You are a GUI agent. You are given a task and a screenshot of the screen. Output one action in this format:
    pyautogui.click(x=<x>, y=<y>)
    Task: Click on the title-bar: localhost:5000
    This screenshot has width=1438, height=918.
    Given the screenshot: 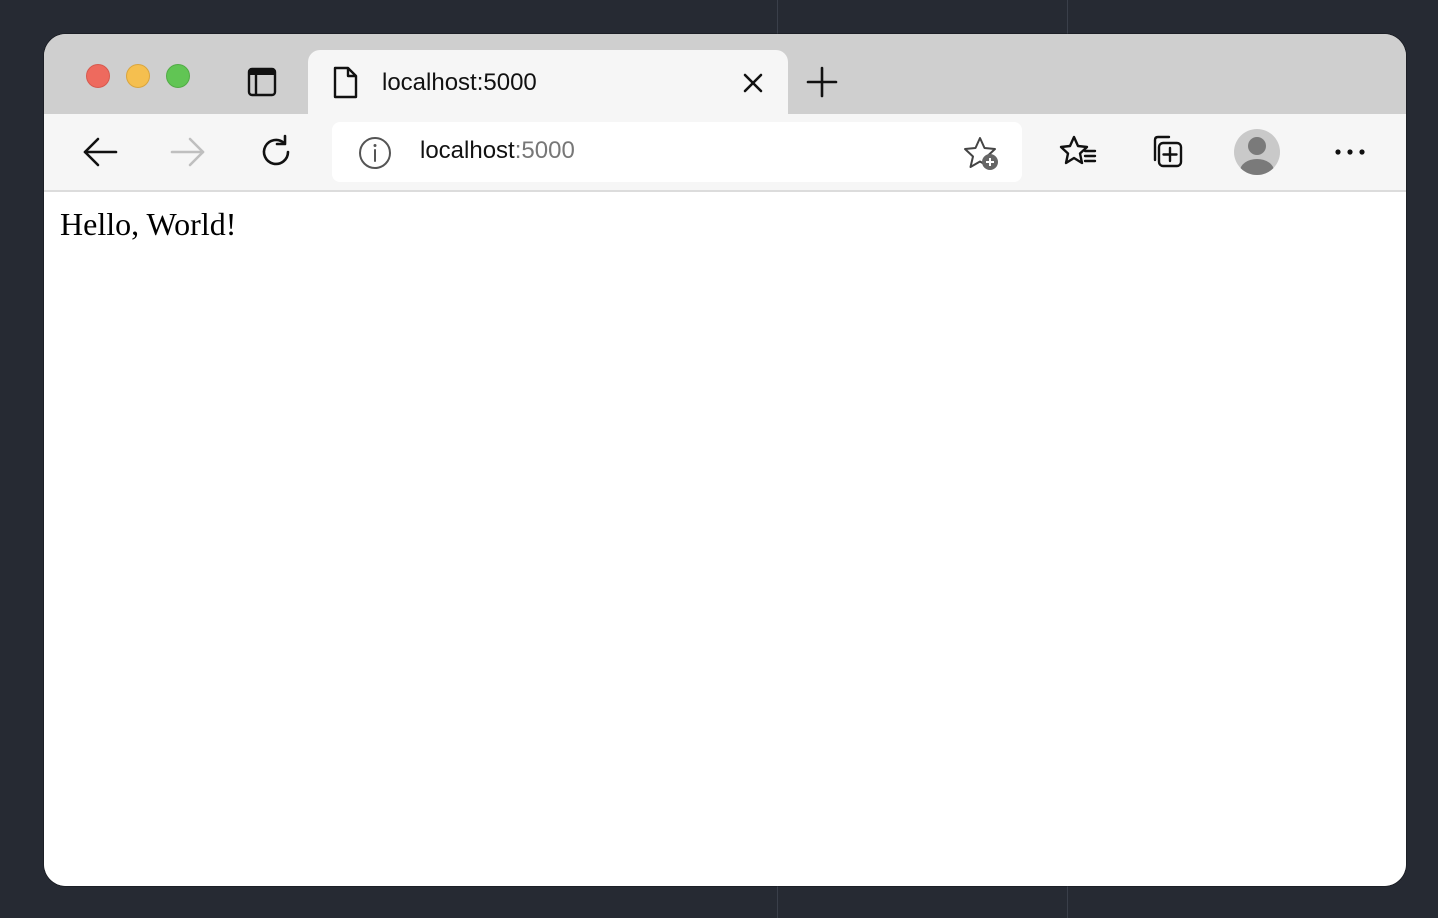 What is the action you would take?
    pyautogui.click(x=725, y=74)
    